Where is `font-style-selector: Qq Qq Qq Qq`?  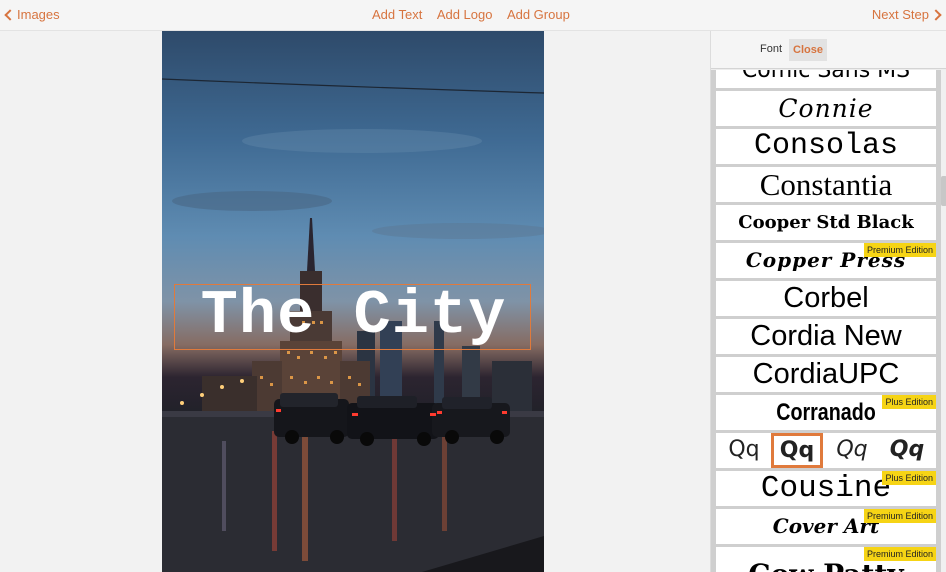
font-style-selector: Qq Qq Qq Qq is located at coordinates (826, 450).